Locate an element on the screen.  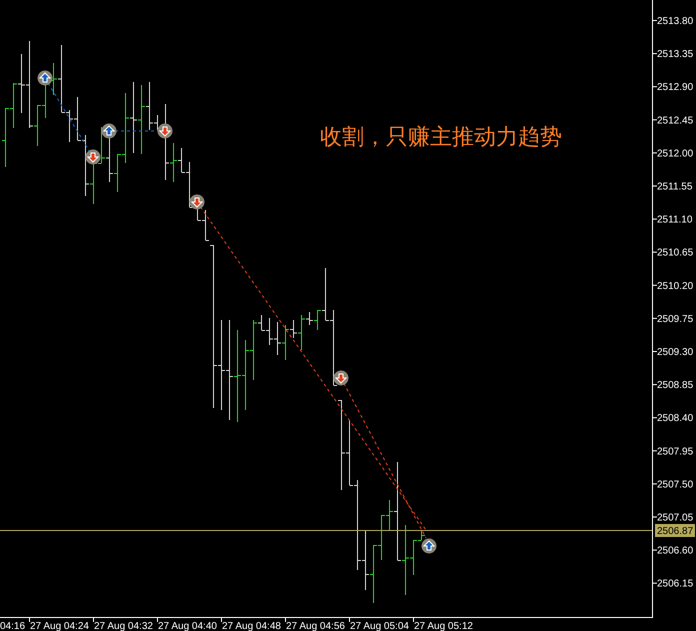
price-axis-label: 2511.55 is located at coordinates (674, 187).